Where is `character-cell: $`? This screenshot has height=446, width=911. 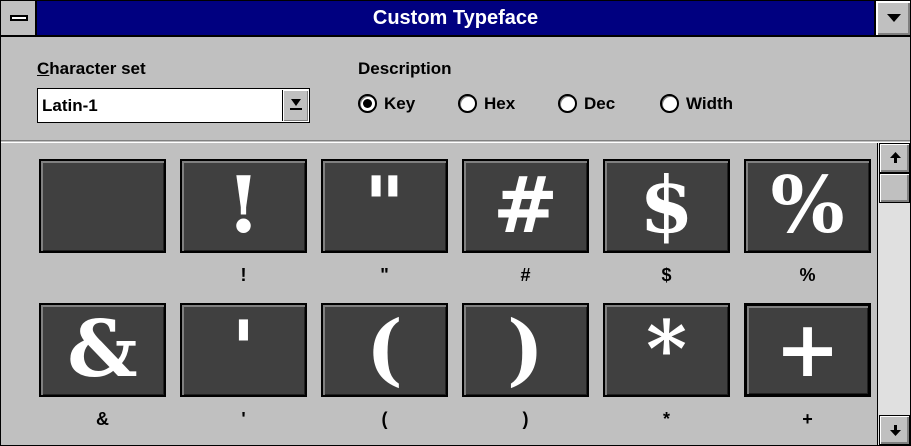
character-cell: $ is located at coordinates (666, 206).